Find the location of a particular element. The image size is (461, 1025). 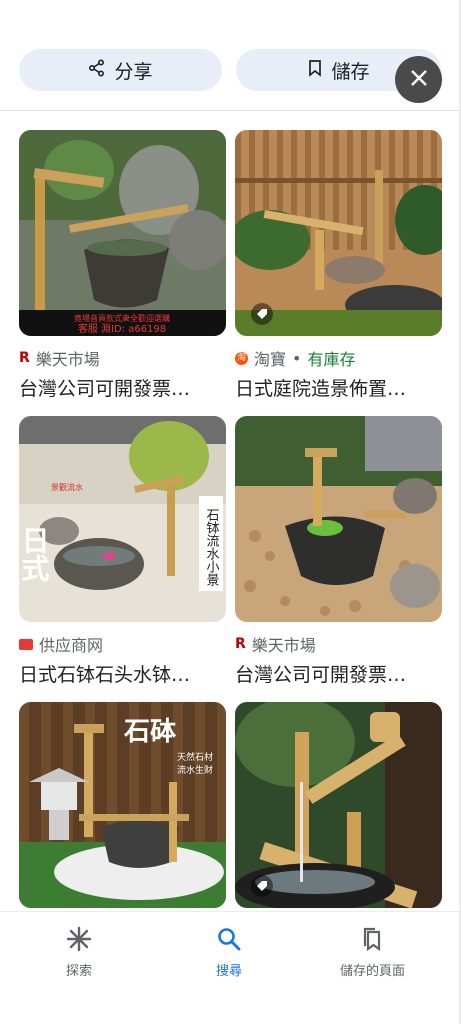

saved-pages-icon is located at coordinates (373, 941).